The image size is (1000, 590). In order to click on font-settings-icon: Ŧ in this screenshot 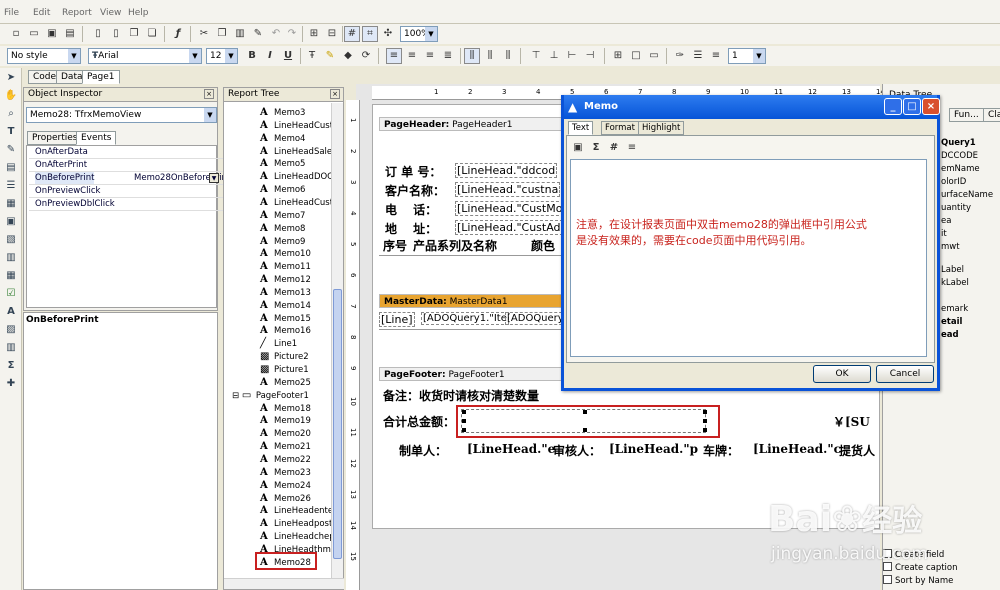, I will do `click(312, 56)`.